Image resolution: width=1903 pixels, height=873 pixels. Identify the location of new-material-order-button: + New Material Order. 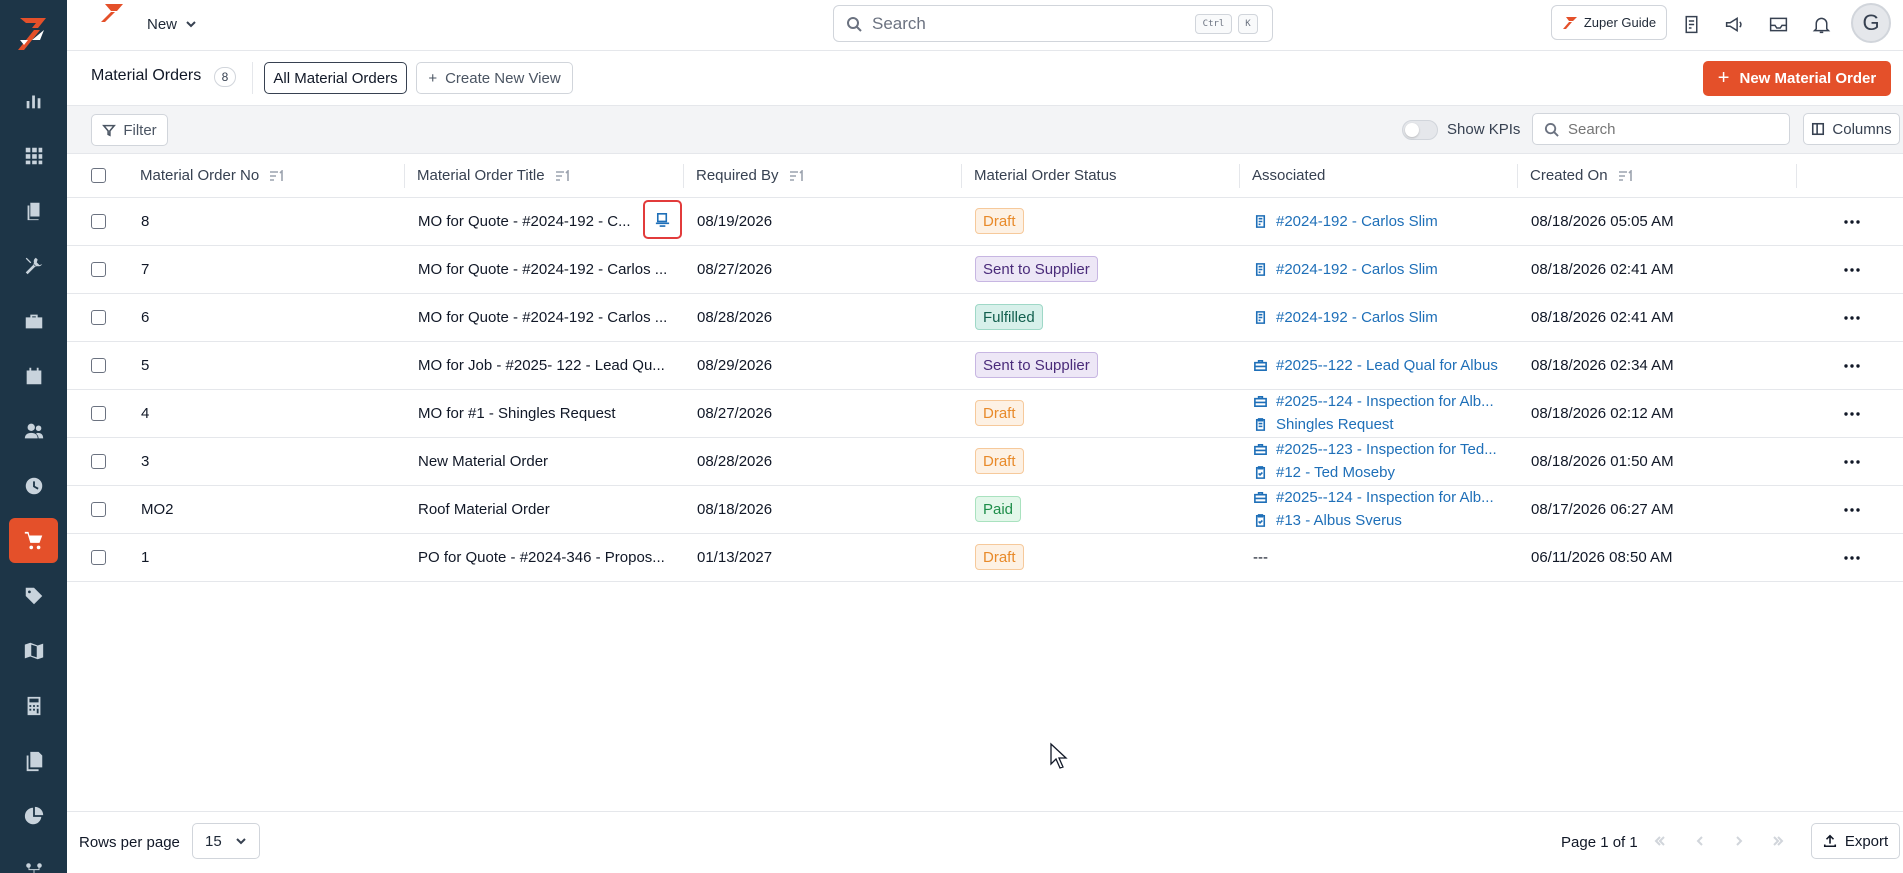
(1797, 78).